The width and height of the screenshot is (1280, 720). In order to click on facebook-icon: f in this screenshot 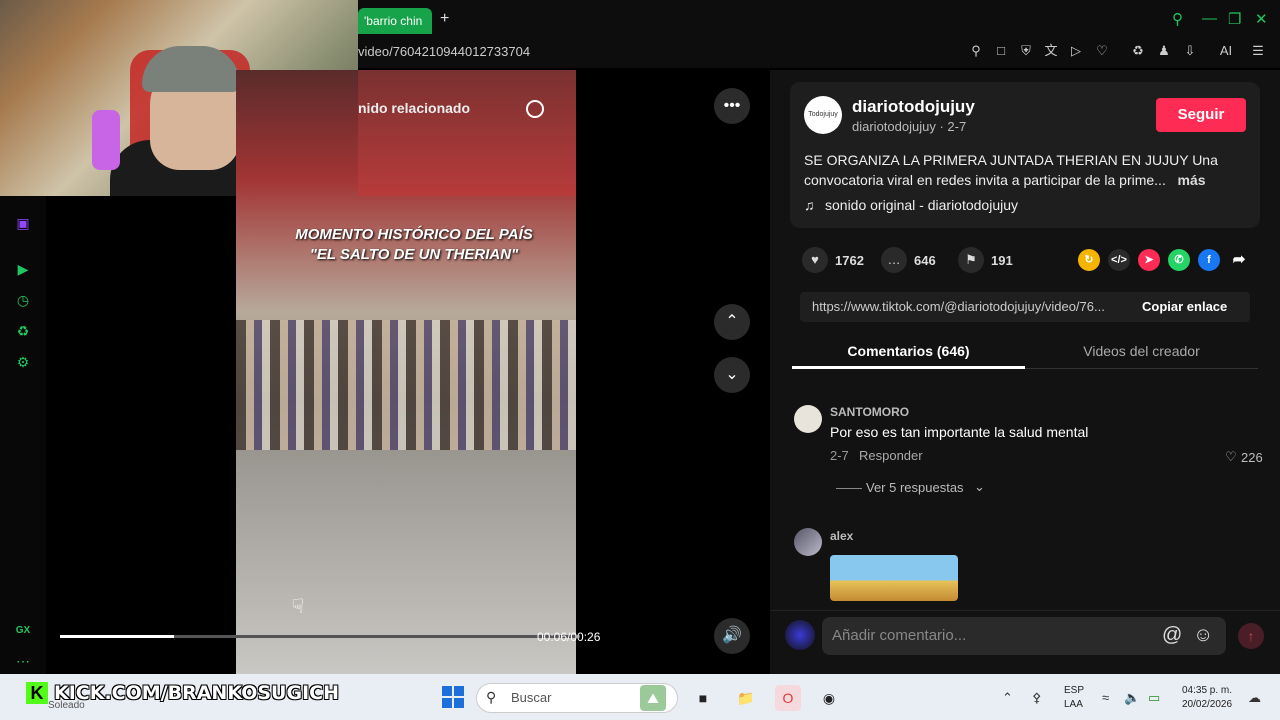, I will do `click(1209, 260)`.